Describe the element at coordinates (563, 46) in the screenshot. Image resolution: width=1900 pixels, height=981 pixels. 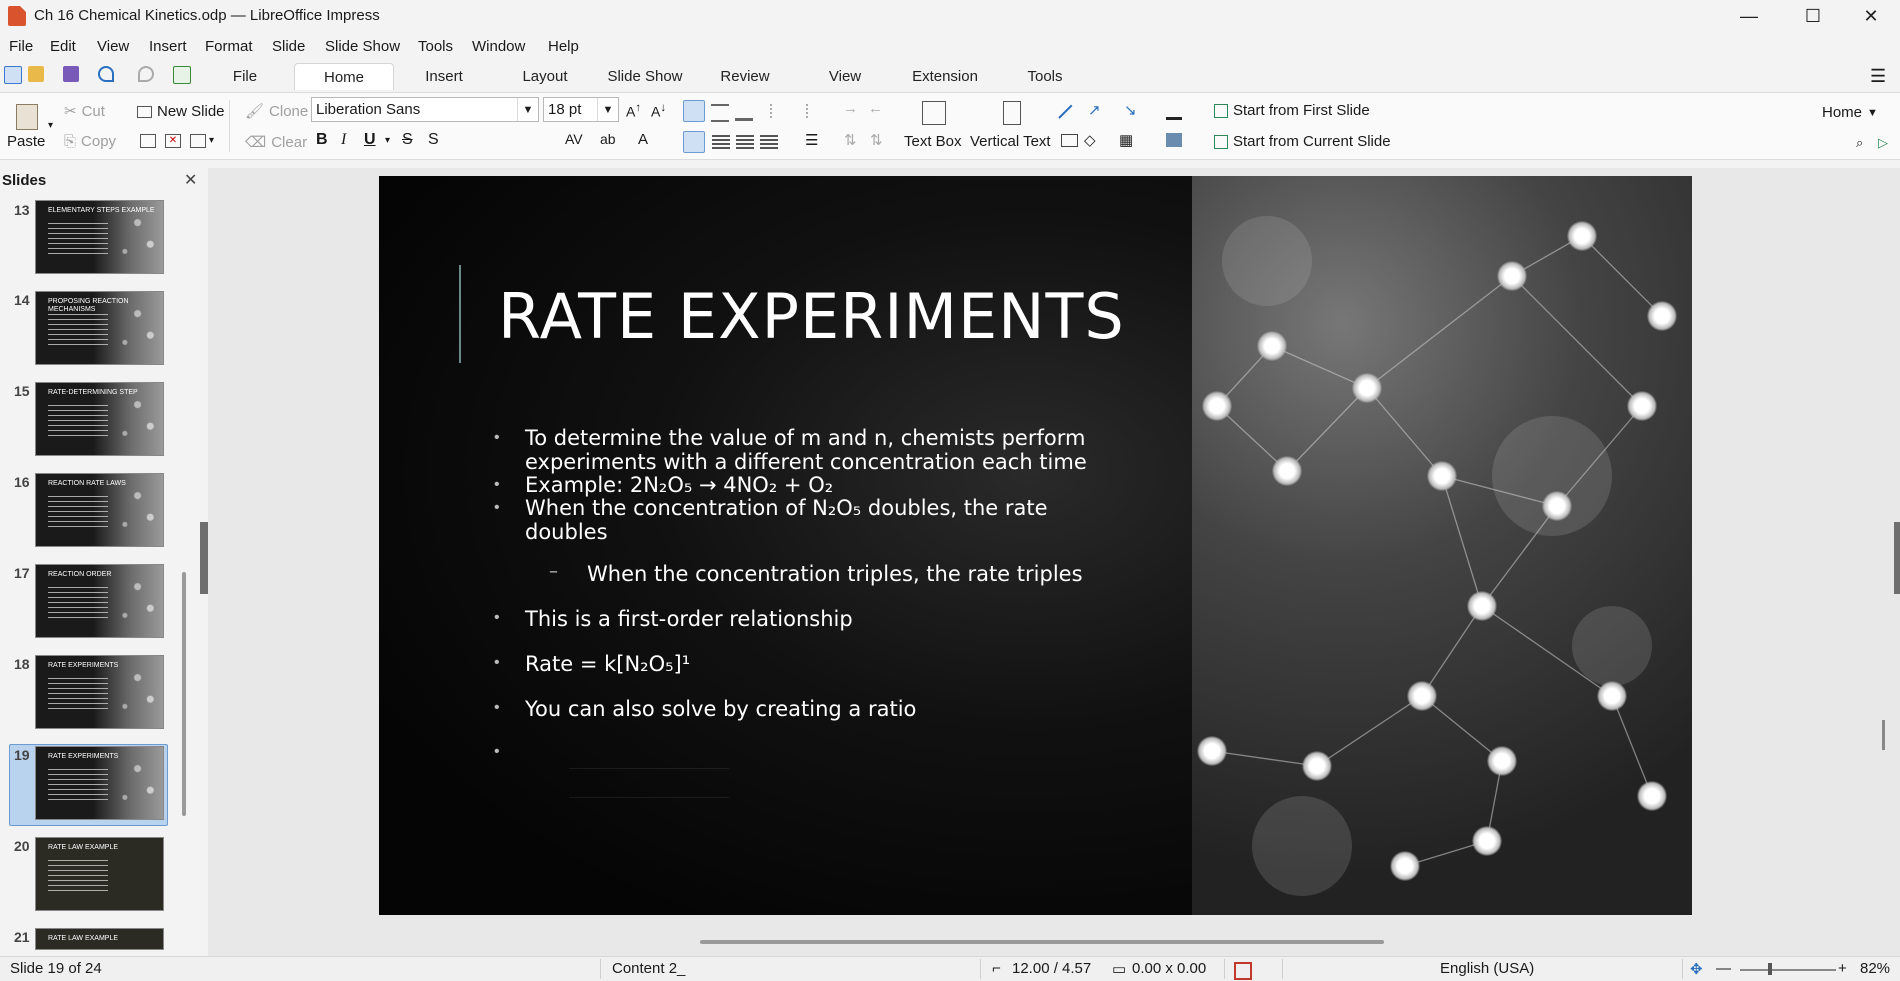
I see `menu-help: Help` at that location.